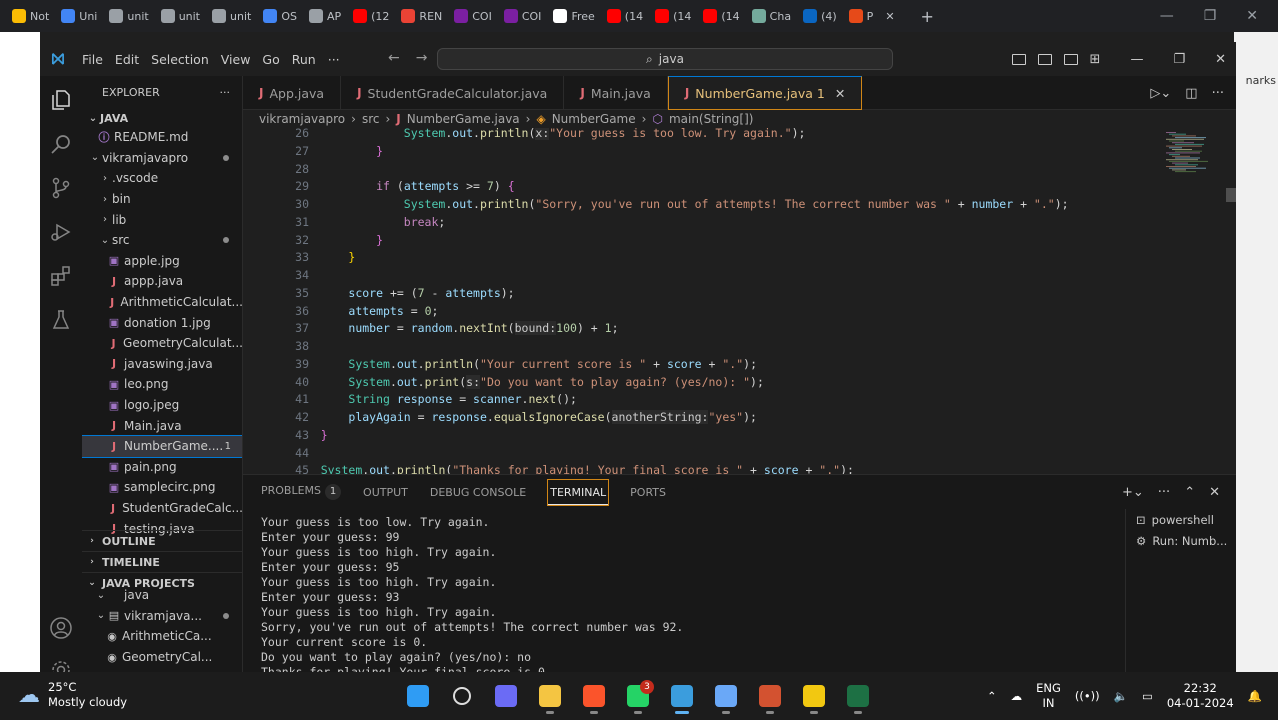 This screenshot has height=720, width=1278. What do you see at coordinates (162, 364) in the screenshot?
I see `tree-file: Jjavaswing.java` at bounding box center [162, 364].